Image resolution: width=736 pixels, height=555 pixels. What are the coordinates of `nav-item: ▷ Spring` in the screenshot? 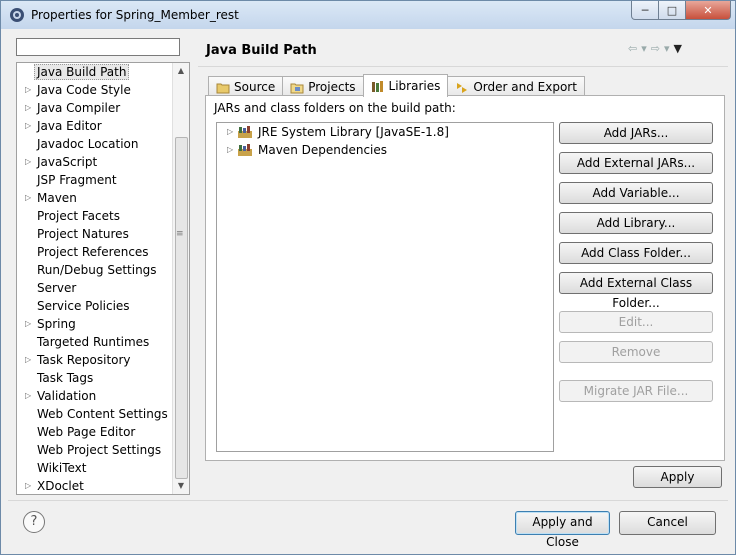 It's located at (95, 324).